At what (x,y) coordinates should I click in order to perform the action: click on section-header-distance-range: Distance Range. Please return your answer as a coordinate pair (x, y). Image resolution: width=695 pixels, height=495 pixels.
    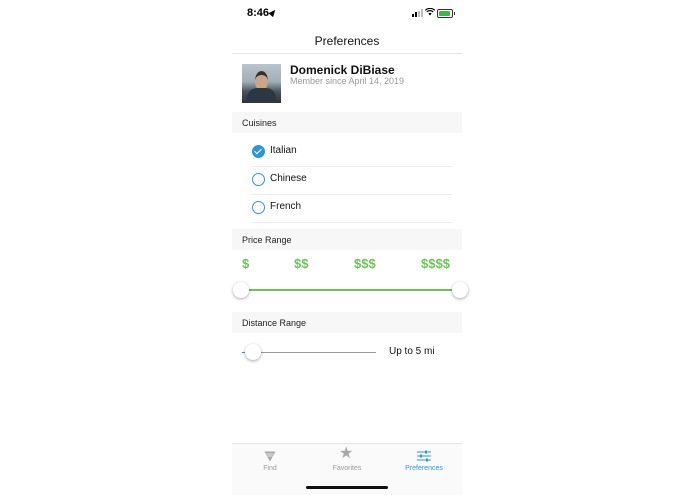
    Looking at the image, I should click on (347, 322).